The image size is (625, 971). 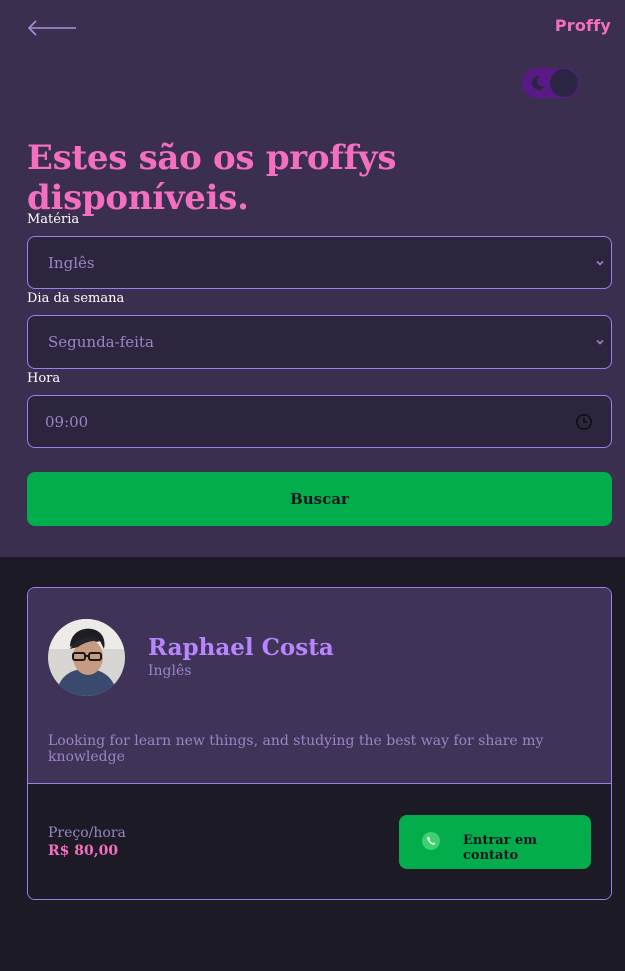 What do you see at coordinates (319, 262) in the screenshot?
I see `subject-select: Inglês` at bounding box center [319, 262].